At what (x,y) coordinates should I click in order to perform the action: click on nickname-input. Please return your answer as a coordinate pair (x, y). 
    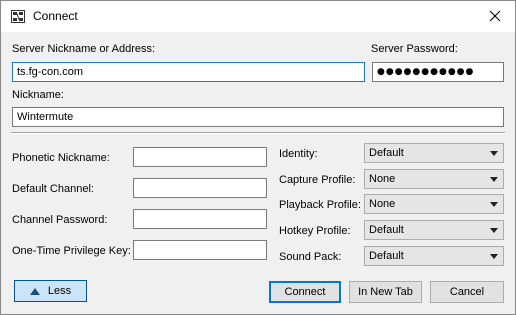
    Looking at the image, I should click on (258, 117).